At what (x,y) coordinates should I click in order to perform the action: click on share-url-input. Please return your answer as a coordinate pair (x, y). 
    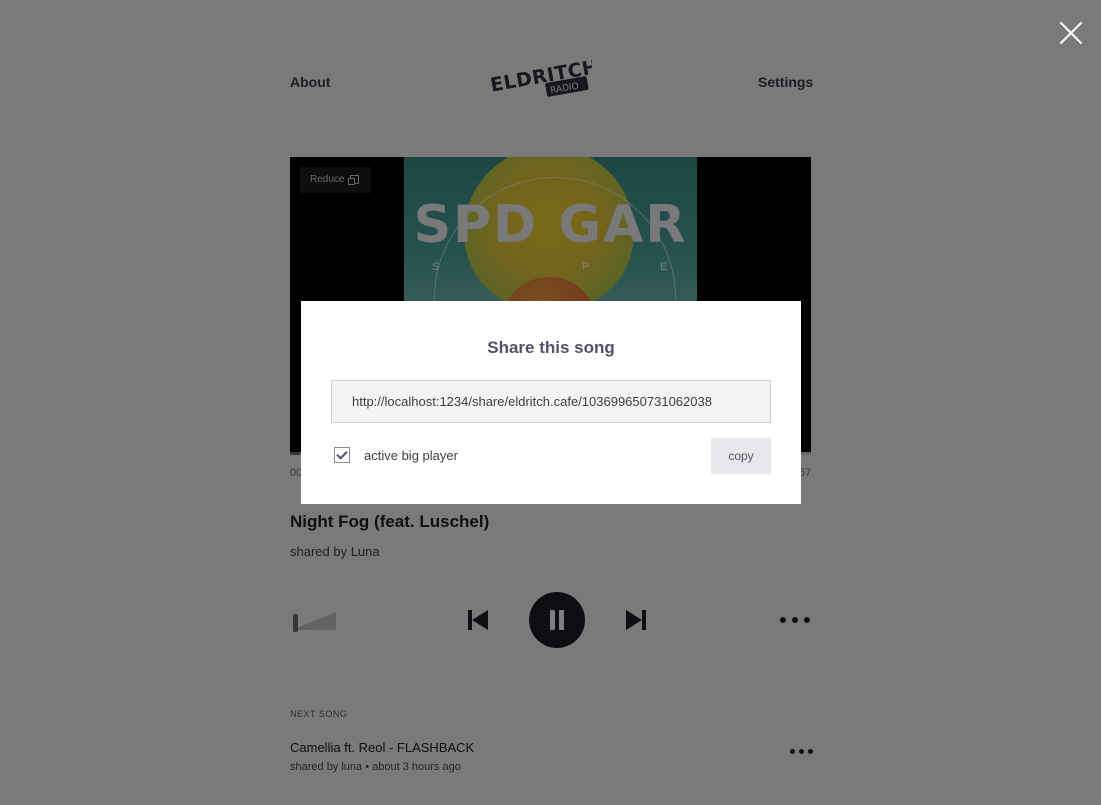
    Looking at the image, I should click on (551, 401).